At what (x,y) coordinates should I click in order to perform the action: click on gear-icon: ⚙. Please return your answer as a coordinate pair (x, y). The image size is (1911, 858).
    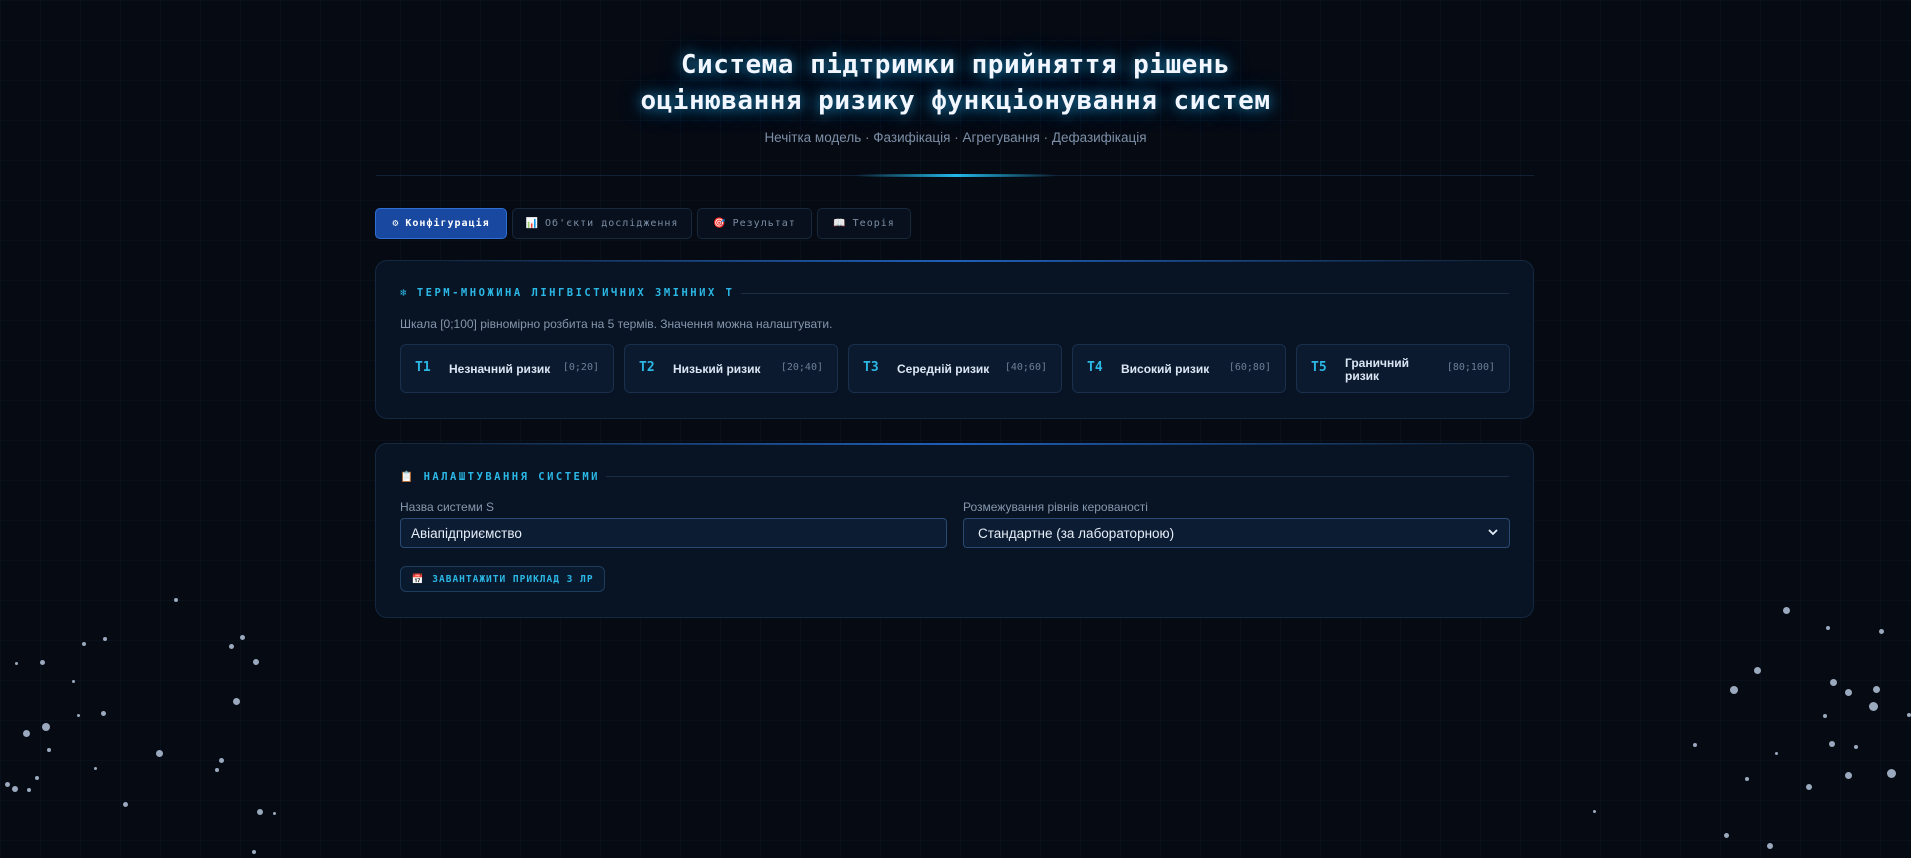
    Looking at the image, I should click on (396, 223).